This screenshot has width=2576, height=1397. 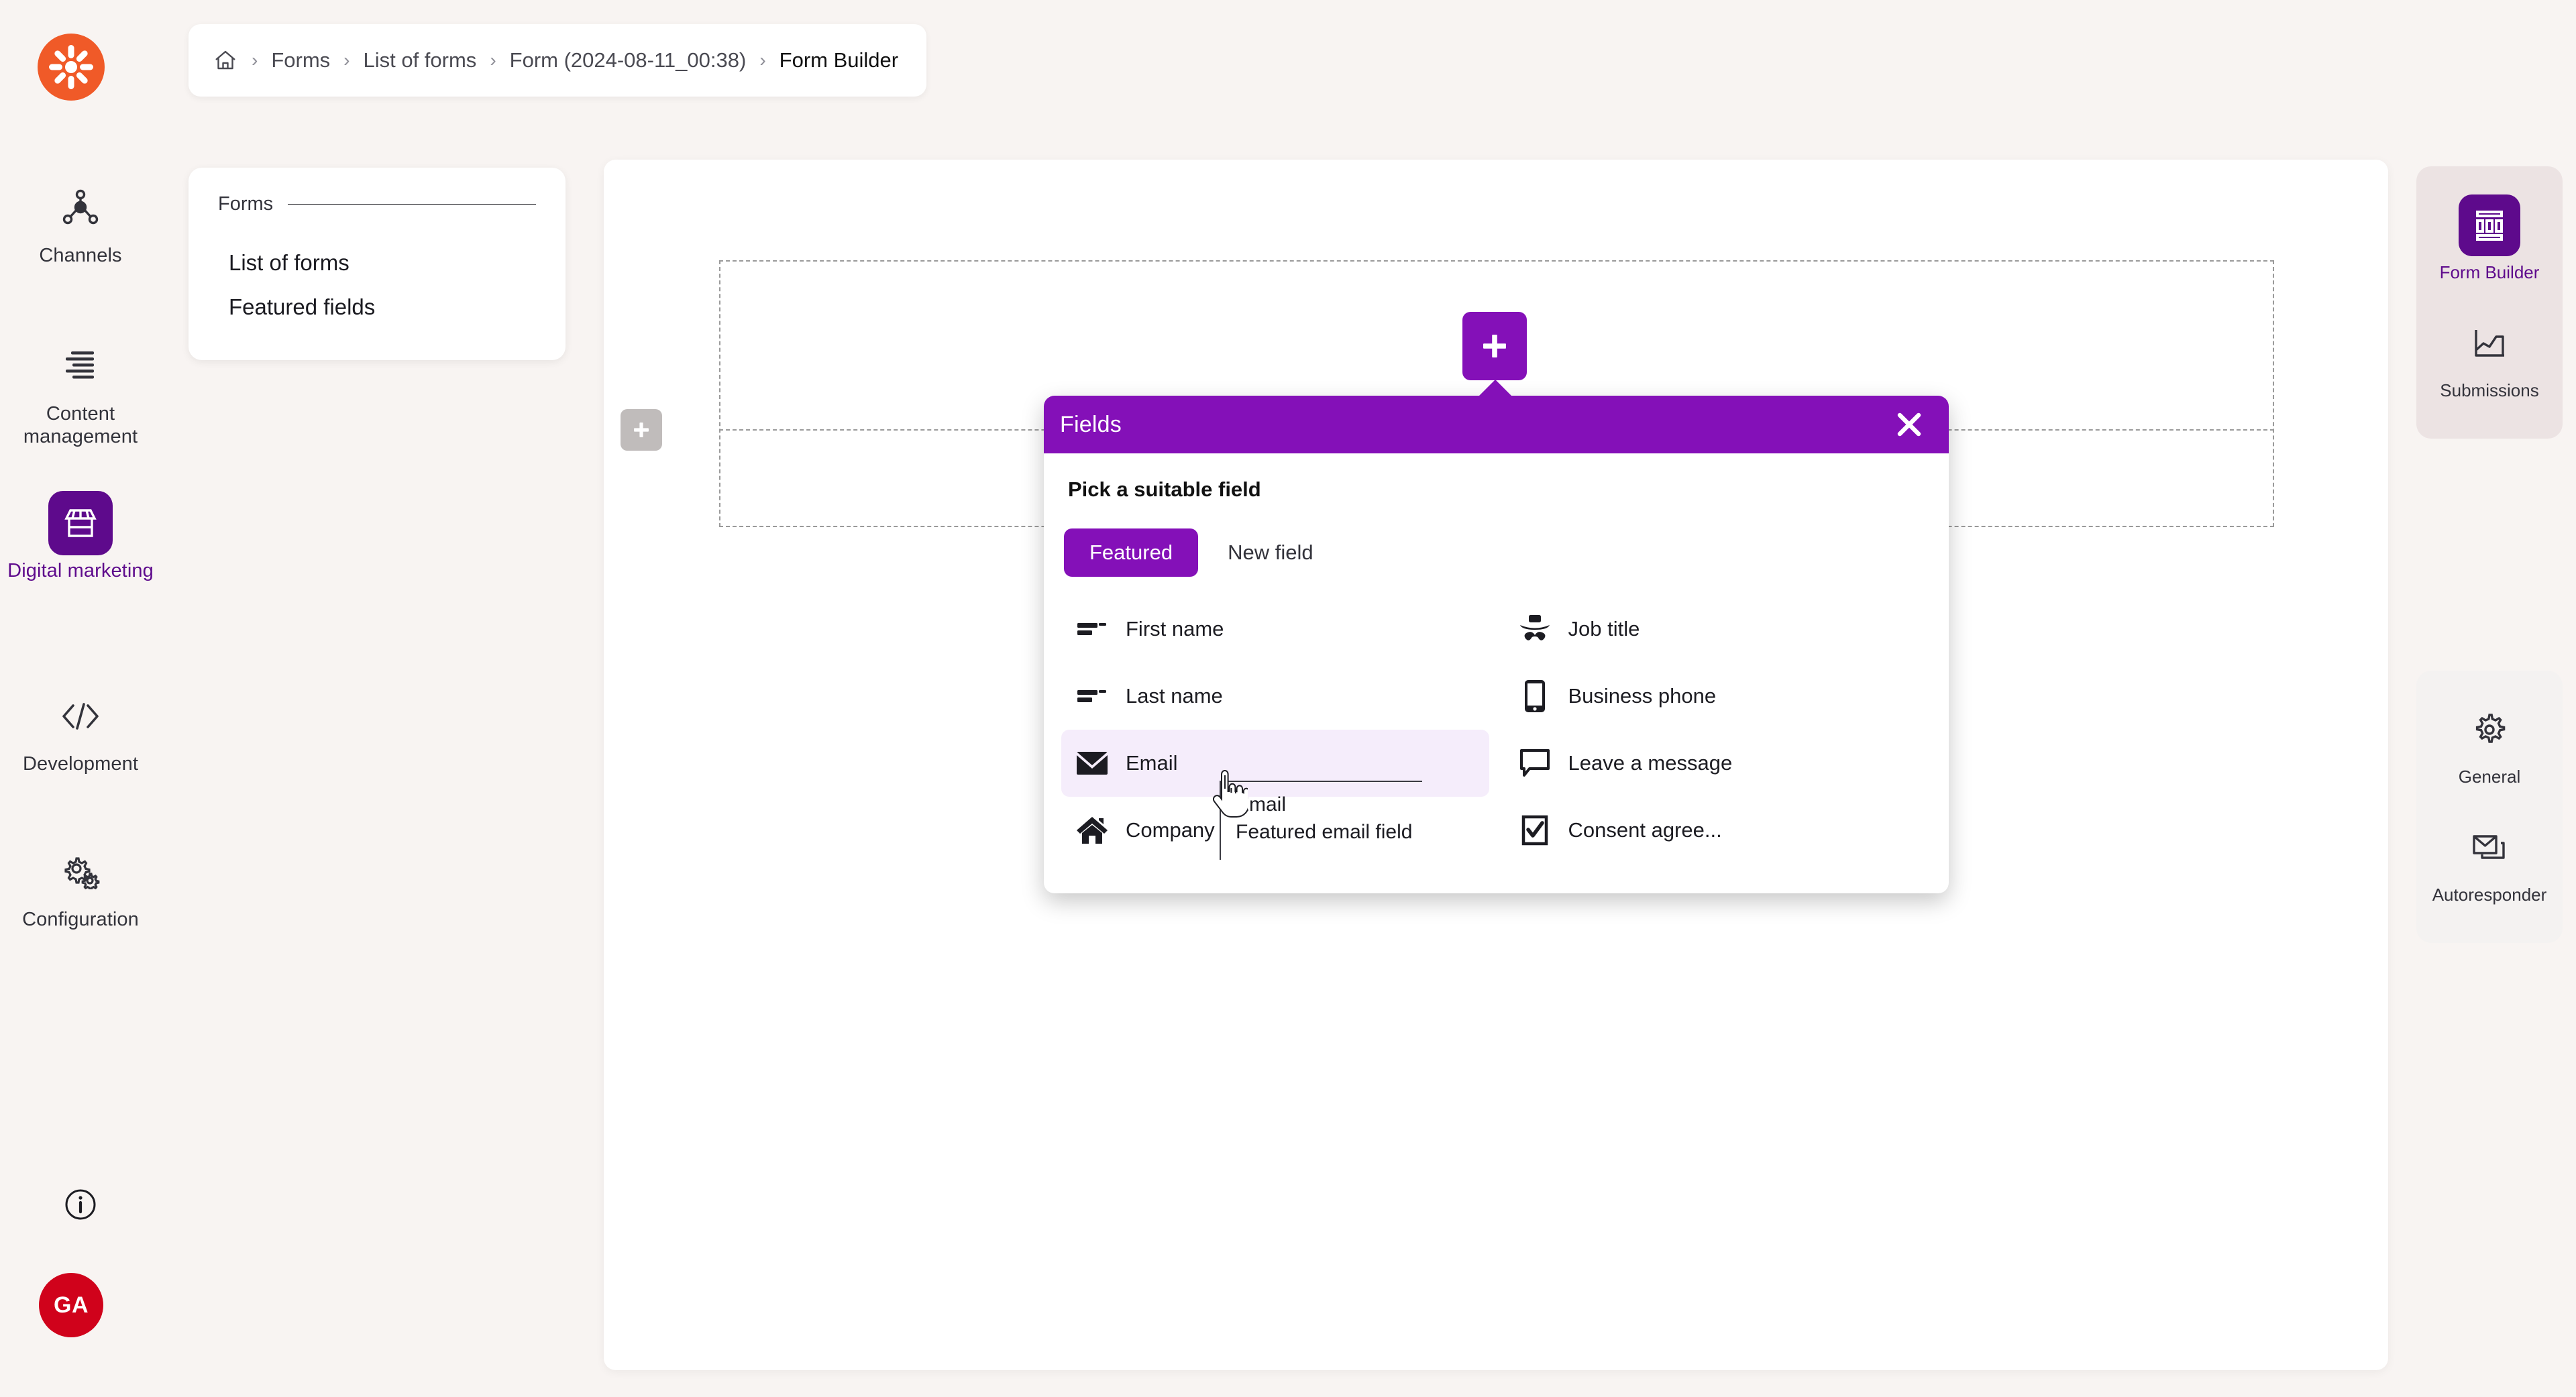 What do you see at coordinates (1495, 388) in the screenshot?
I see `dialog-pointer-arrow` at bounding box center [1495, 388].